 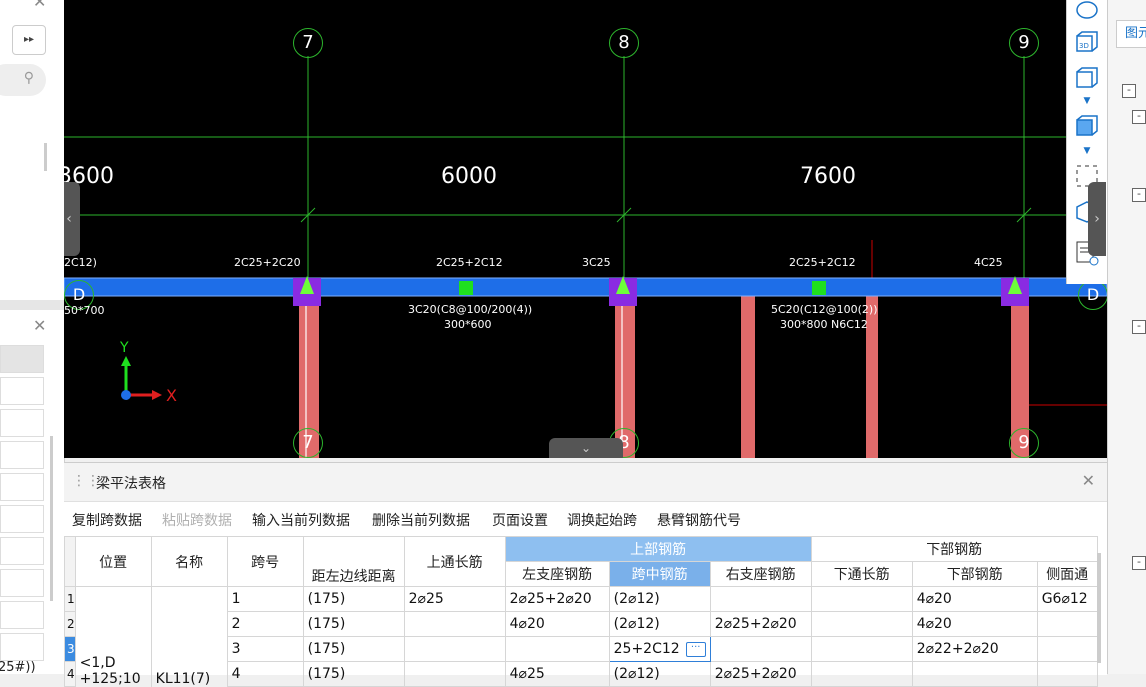 I want to click on more-options-button: ···, so click(x=695, y=649).